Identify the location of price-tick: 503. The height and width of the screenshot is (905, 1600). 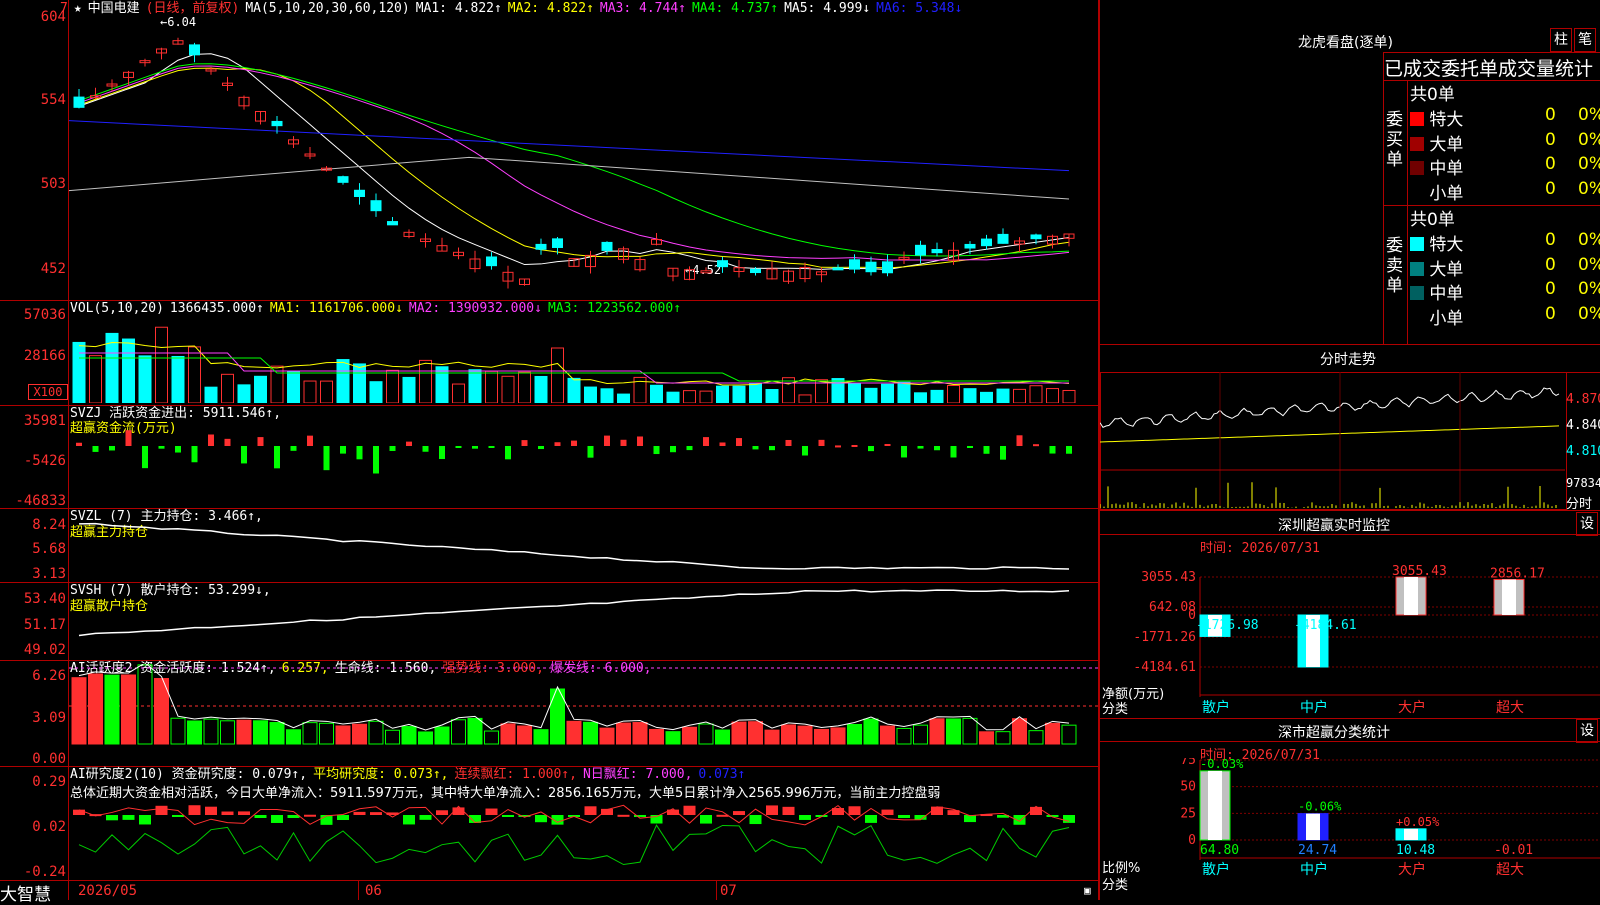
(53, 184).